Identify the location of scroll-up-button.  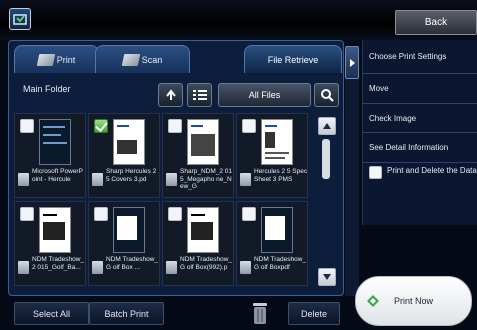
(327, 126).